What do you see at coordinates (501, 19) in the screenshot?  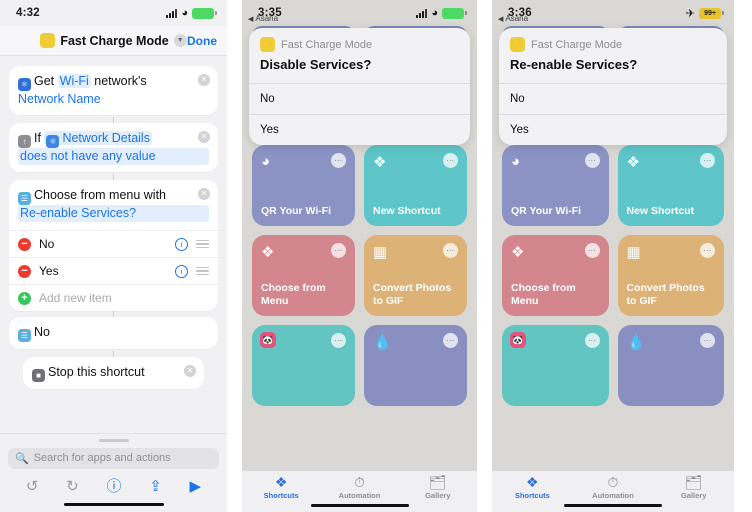 I see `back-triangle-icon: ◀` at bounding box center [501, 19].